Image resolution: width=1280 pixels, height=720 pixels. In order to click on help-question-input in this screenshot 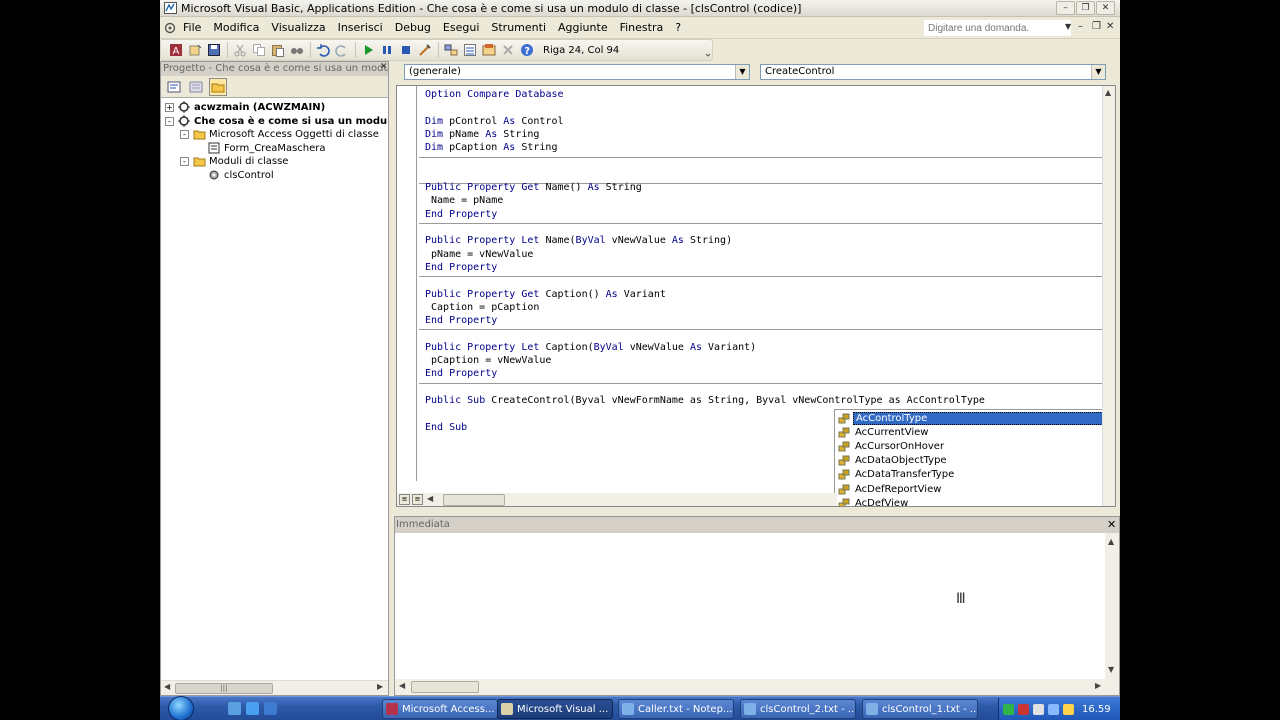, I will do `click(997, 28)`.